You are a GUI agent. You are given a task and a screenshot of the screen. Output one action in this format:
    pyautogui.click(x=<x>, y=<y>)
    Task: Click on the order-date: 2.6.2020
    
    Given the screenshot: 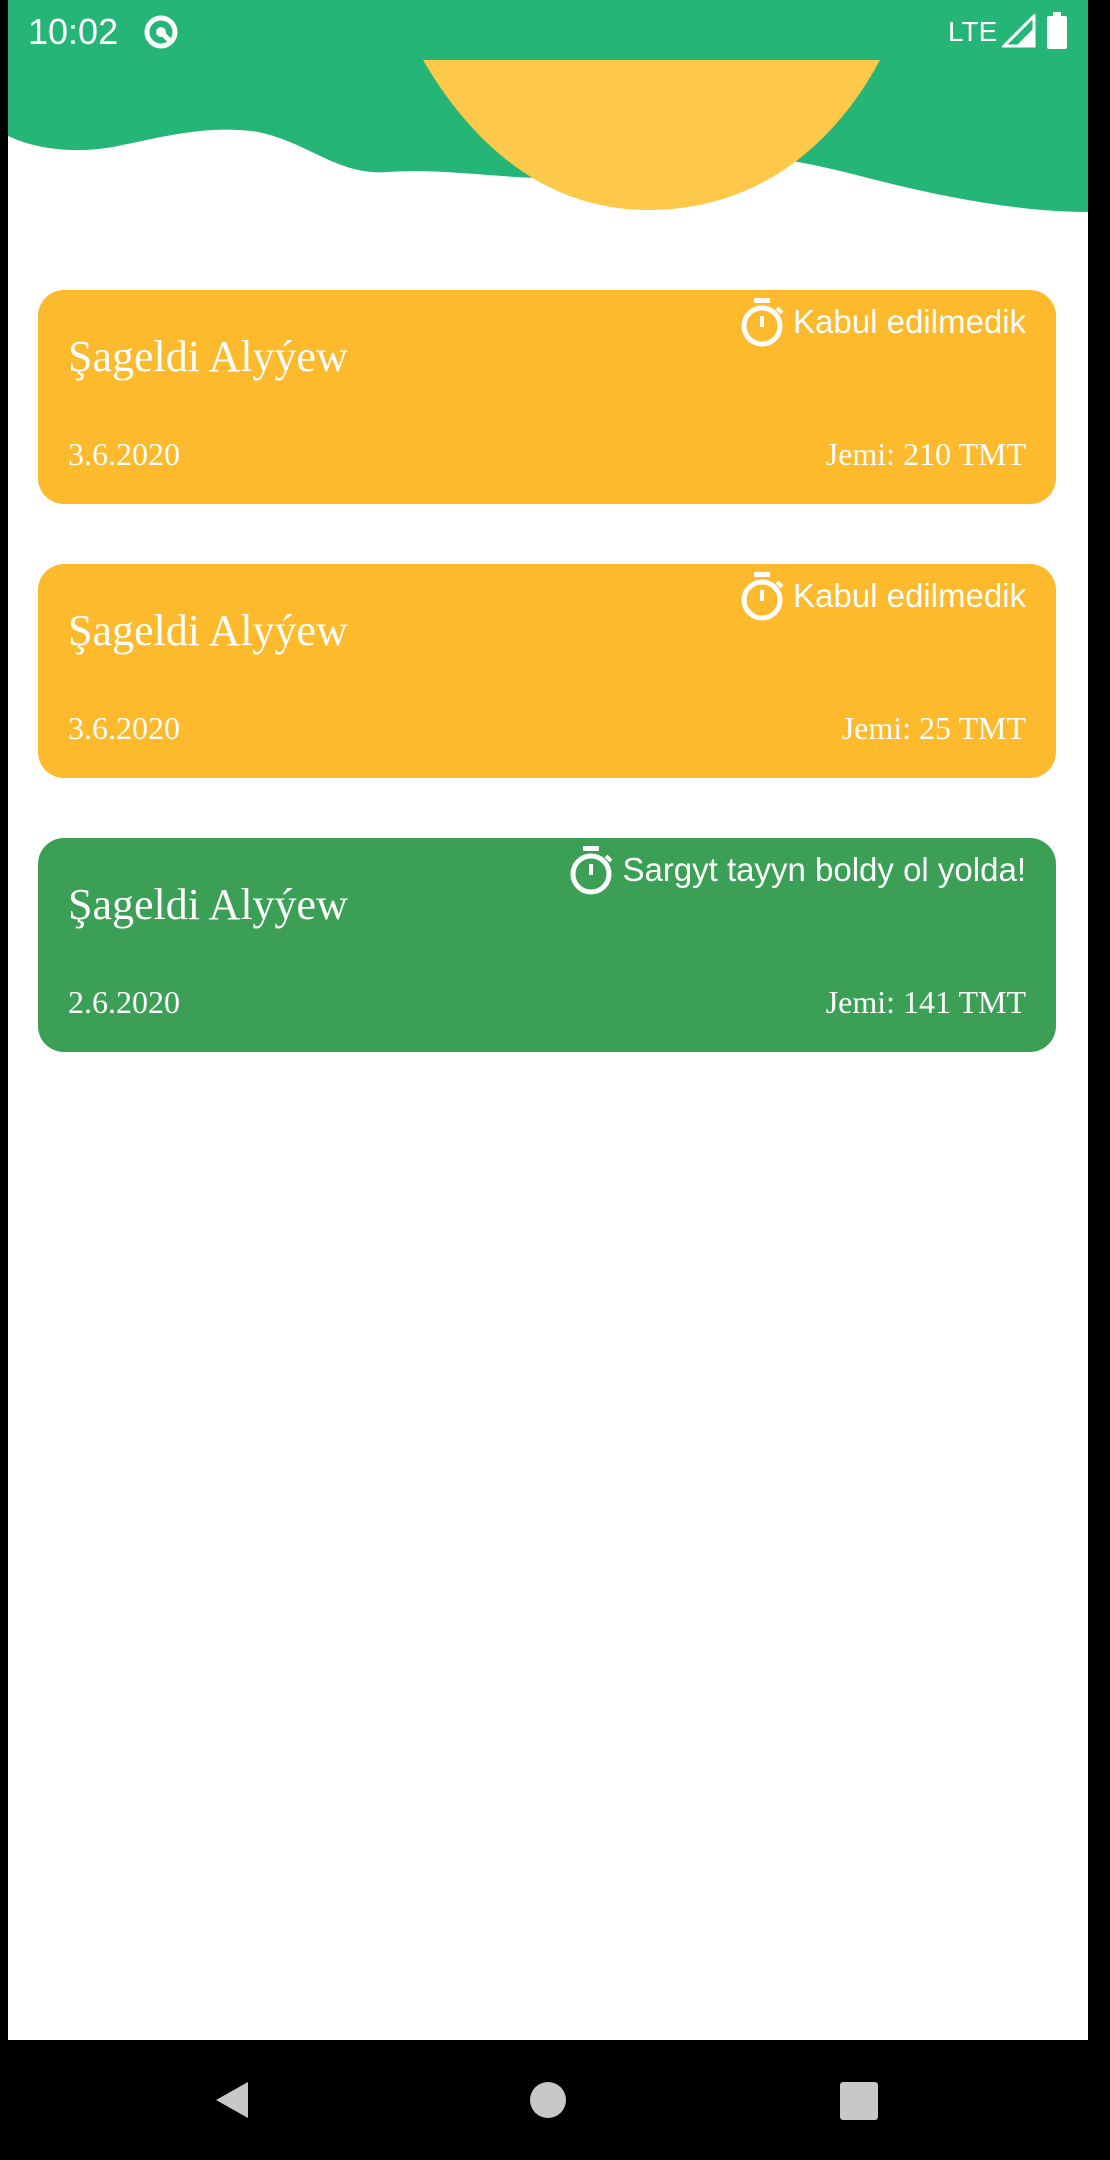 What is the action you would take?
    pyautogui.click(x=124, y=1002)
    